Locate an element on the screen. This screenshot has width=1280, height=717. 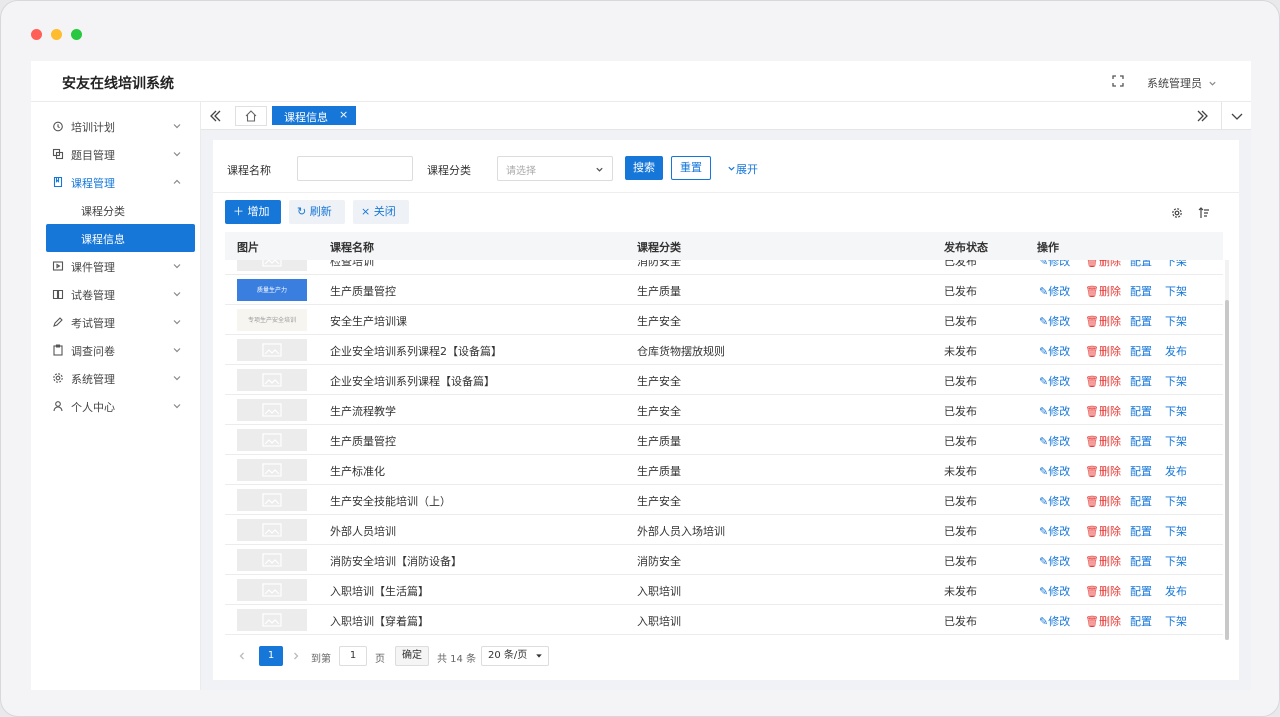
course-name-input is located at coordinates (355, 168).